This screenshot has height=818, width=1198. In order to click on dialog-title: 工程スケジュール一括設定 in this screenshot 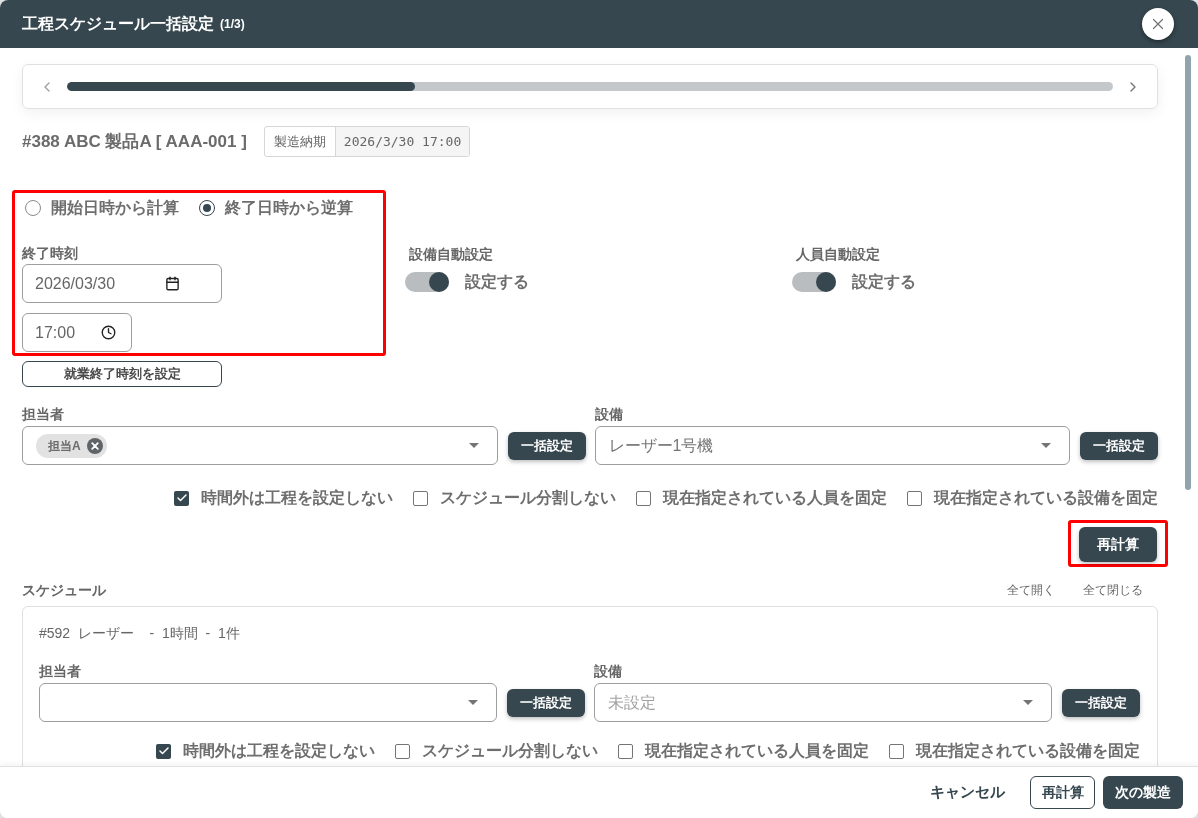, I will do `click(118, 24)`.